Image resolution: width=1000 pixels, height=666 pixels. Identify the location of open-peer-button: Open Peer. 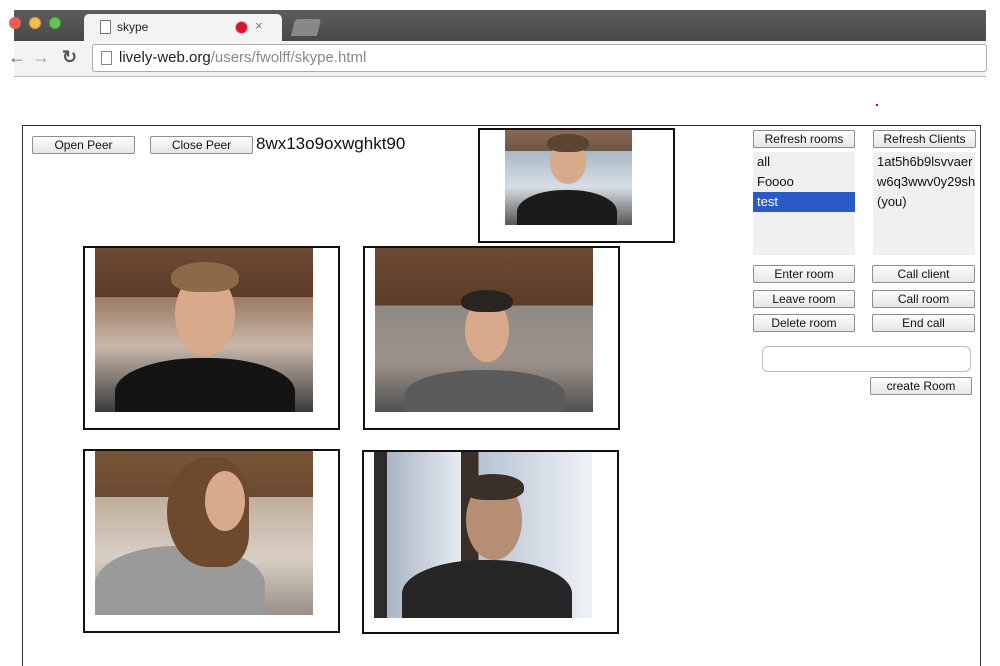
(83, 145).